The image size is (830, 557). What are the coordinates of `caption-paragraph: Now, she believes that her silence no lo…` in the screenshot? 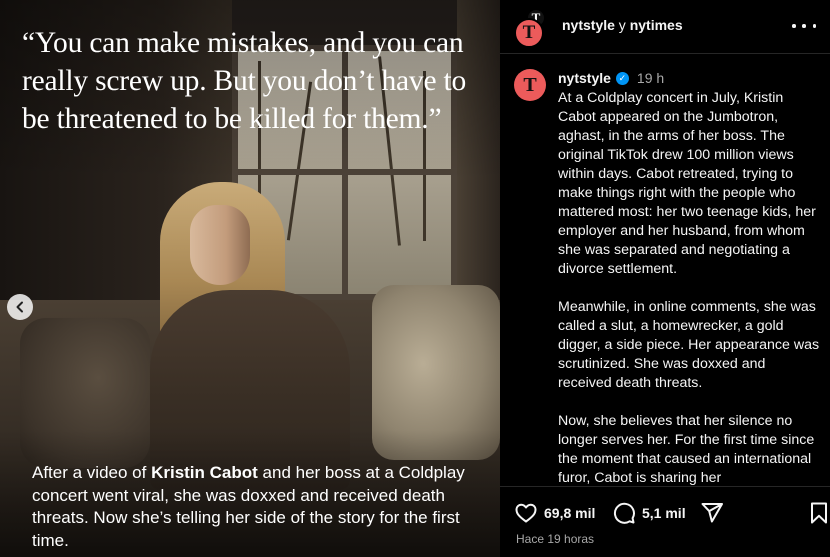 It's located at (686, 449).